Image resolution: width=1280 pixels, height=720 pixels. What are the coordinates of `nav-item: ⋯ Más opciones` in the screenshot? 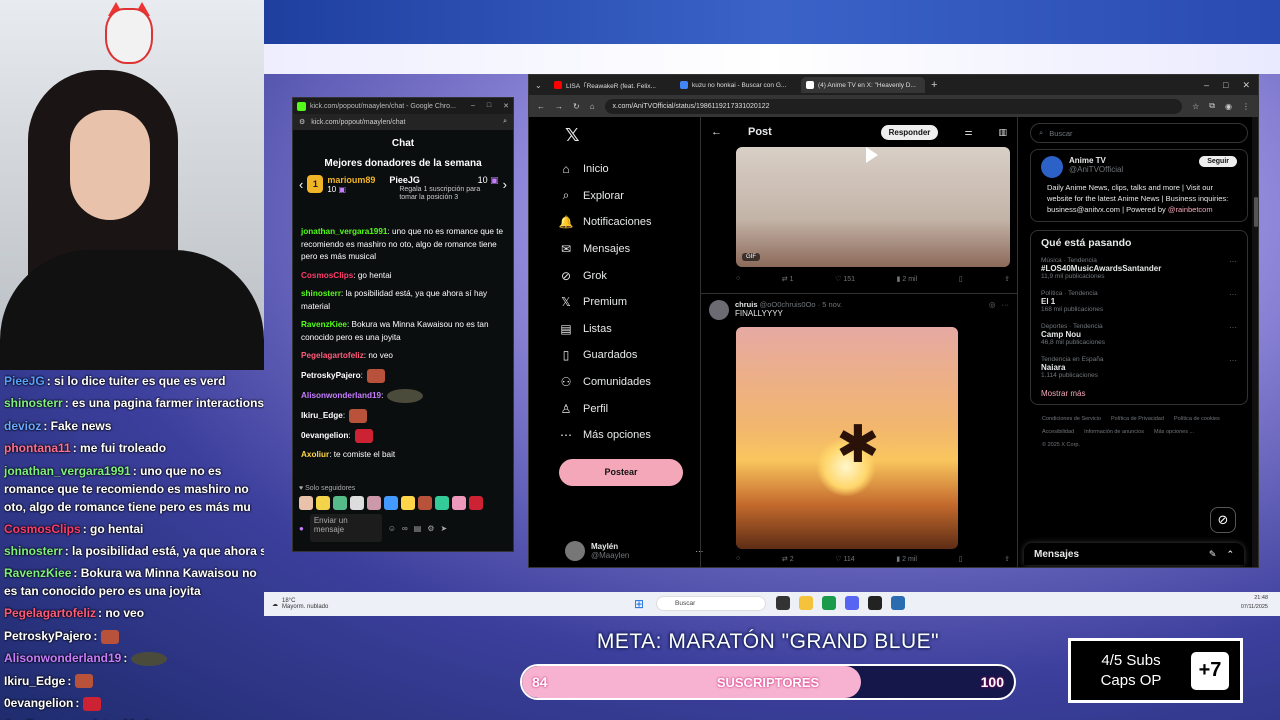 It's located at (629, 435).